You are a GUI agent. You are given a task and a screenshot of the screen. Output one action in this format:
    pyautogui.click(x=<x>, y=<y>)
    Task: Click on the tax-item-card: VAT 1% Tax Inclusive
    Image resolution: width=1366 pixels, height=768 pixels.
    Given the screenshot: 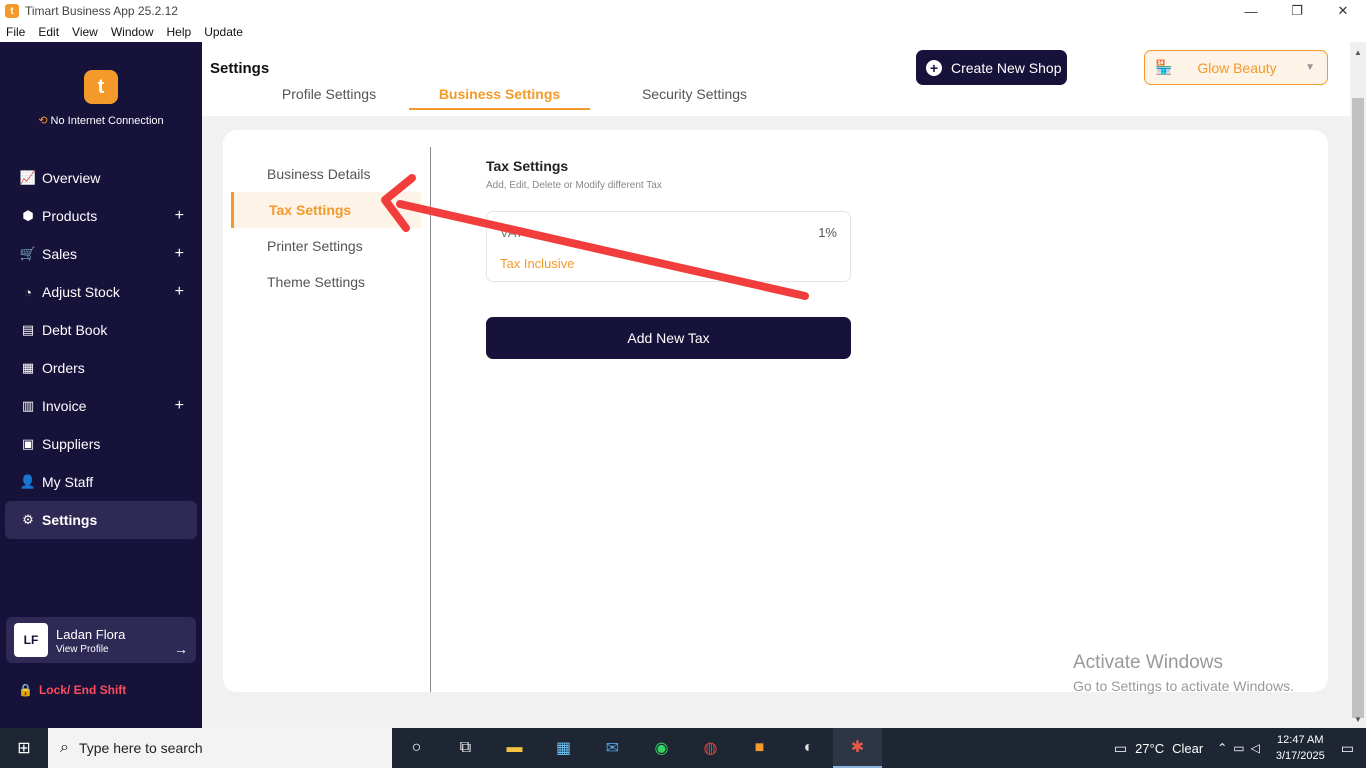 What is the action you would take?
    pyautogui.click(x=668, y=246)
    